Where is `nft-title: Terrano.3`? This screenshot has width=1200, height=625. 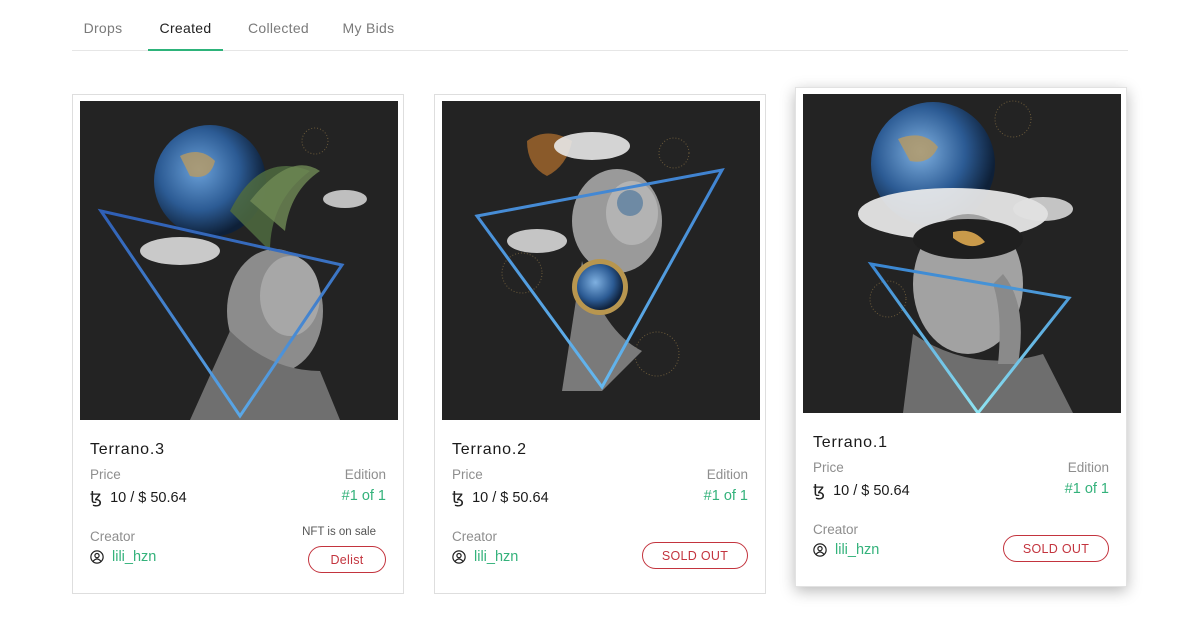
nft-title: Terrano.3 is located at coordinates (127, 450).